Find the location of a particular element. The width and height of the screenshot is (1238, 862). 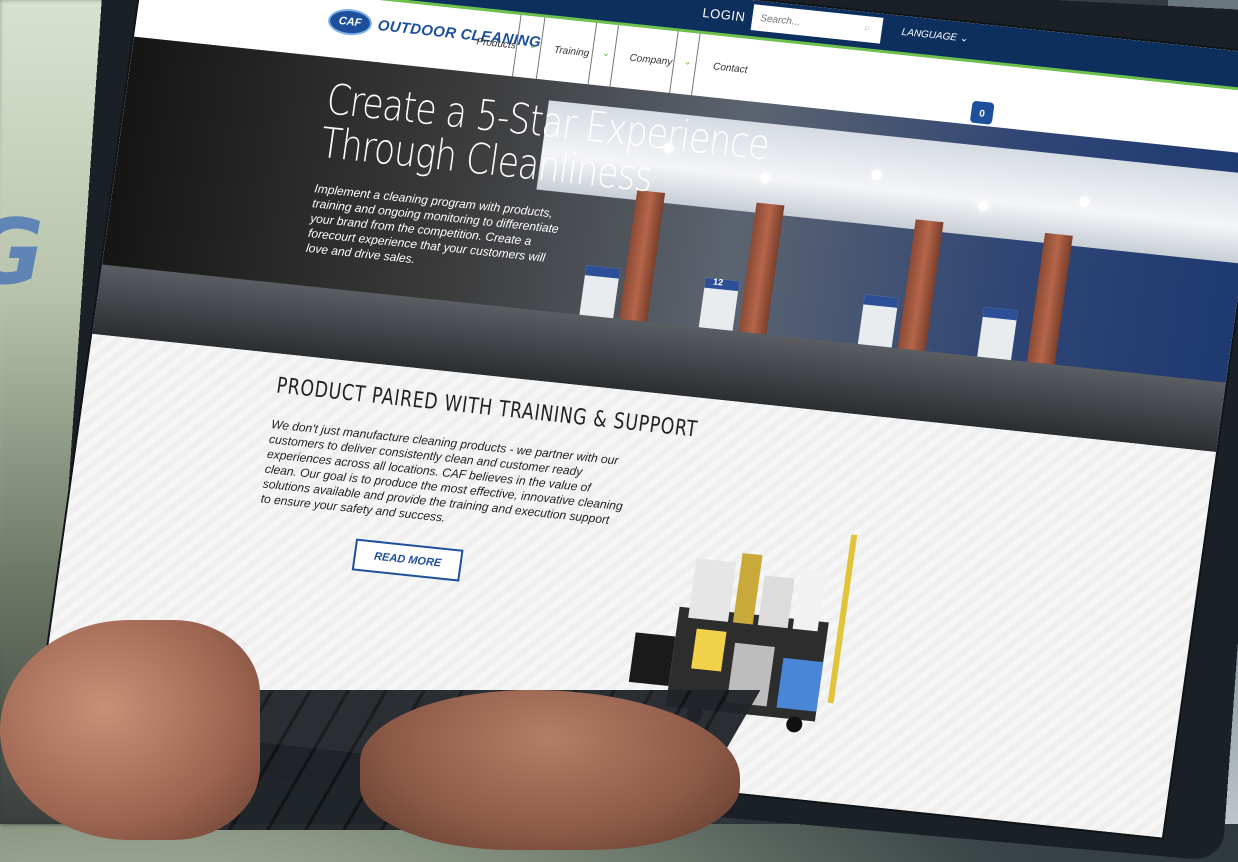

nav-item-contact: Contact is located at coordinates (730, 68).